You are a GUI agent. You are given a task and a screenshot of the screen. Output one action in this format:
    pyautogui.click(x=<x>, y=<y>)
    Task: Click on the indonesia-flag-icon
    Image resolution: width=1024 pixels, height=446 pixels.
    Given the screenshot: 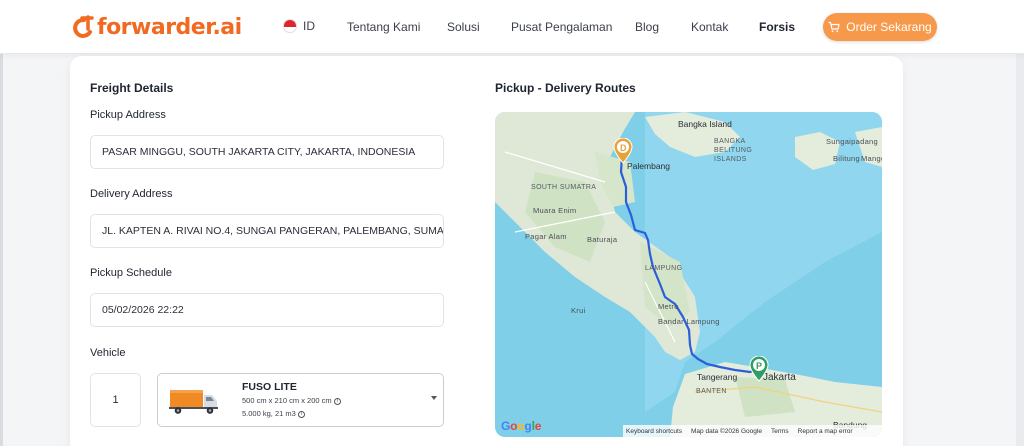 What is the action you would take?
    pyautogui.click(x=290, y=26)
    